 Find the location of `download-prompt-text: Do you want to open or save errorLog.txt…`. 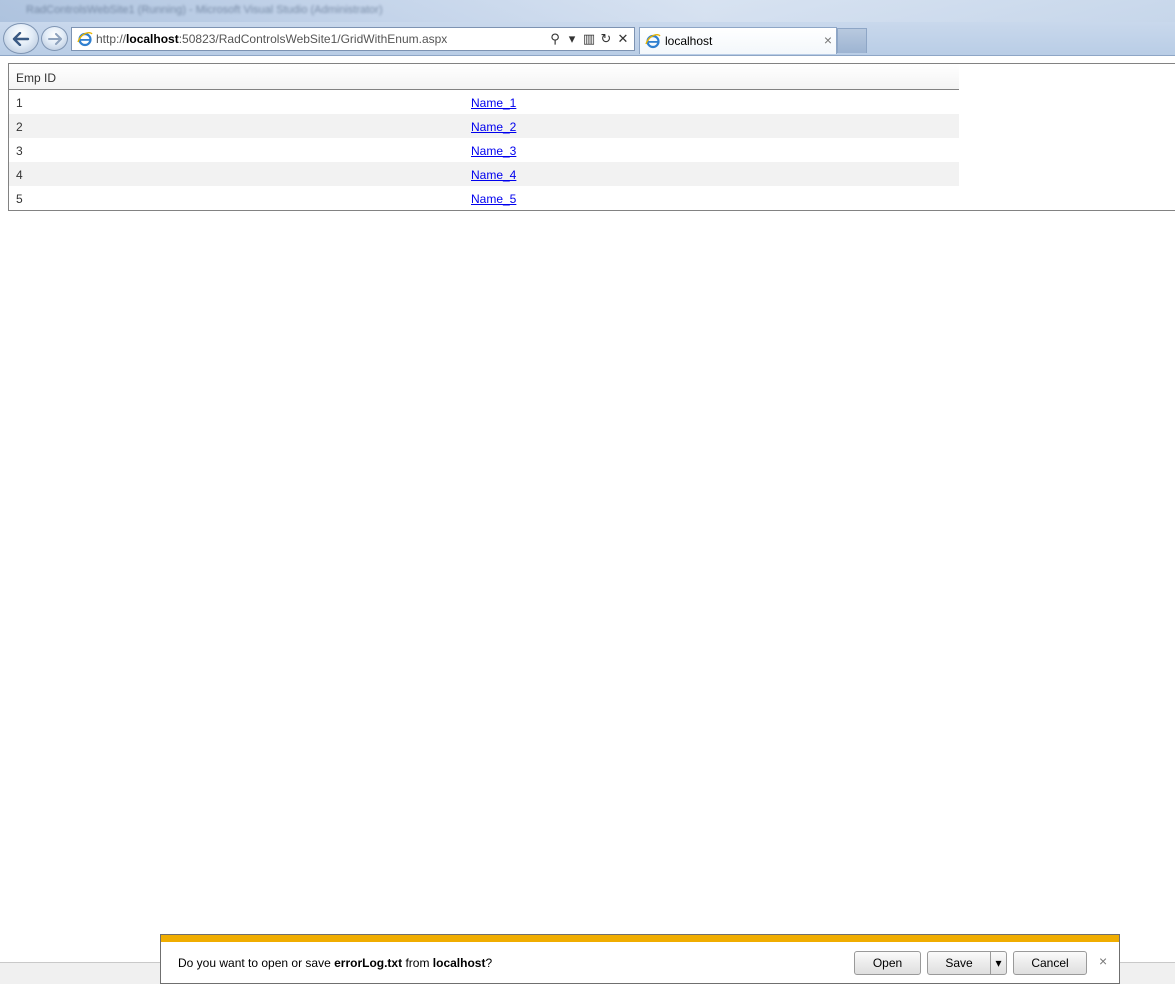

download-prompt-text: Do you want to open or save errorLog.txt… is located at coordinates (335, 963).